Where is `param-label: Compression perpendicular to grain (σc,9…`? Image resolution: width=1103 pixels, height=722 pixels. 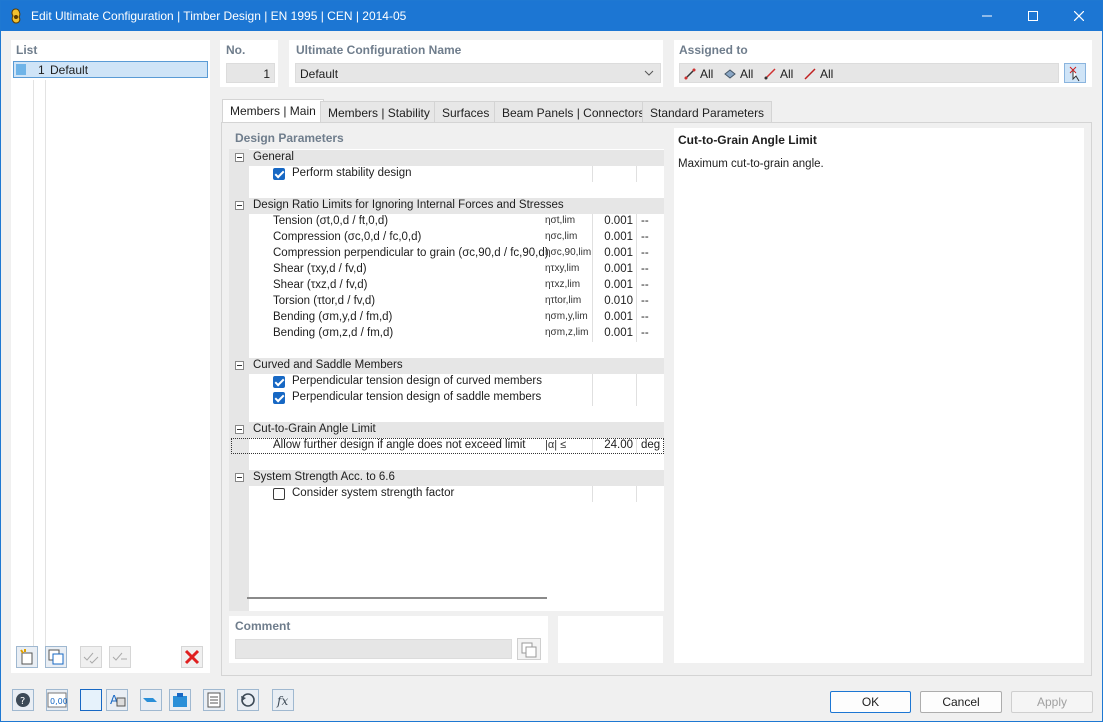
param-label: Compression perpendicular to grain (σc,9… is located at coordinates (411, 253).